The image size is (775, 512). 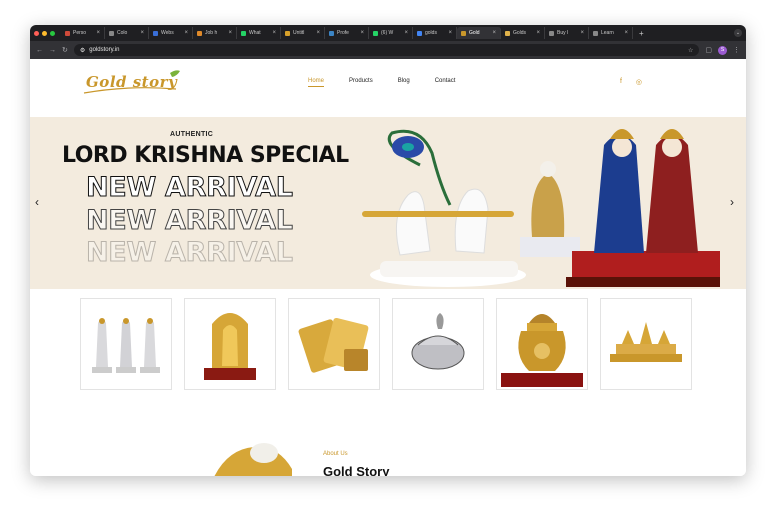 What do you see at coordinates (732, 202) in the screenshot?
I see `hero-next-arrow: ›` at bounding box center [732, 202].